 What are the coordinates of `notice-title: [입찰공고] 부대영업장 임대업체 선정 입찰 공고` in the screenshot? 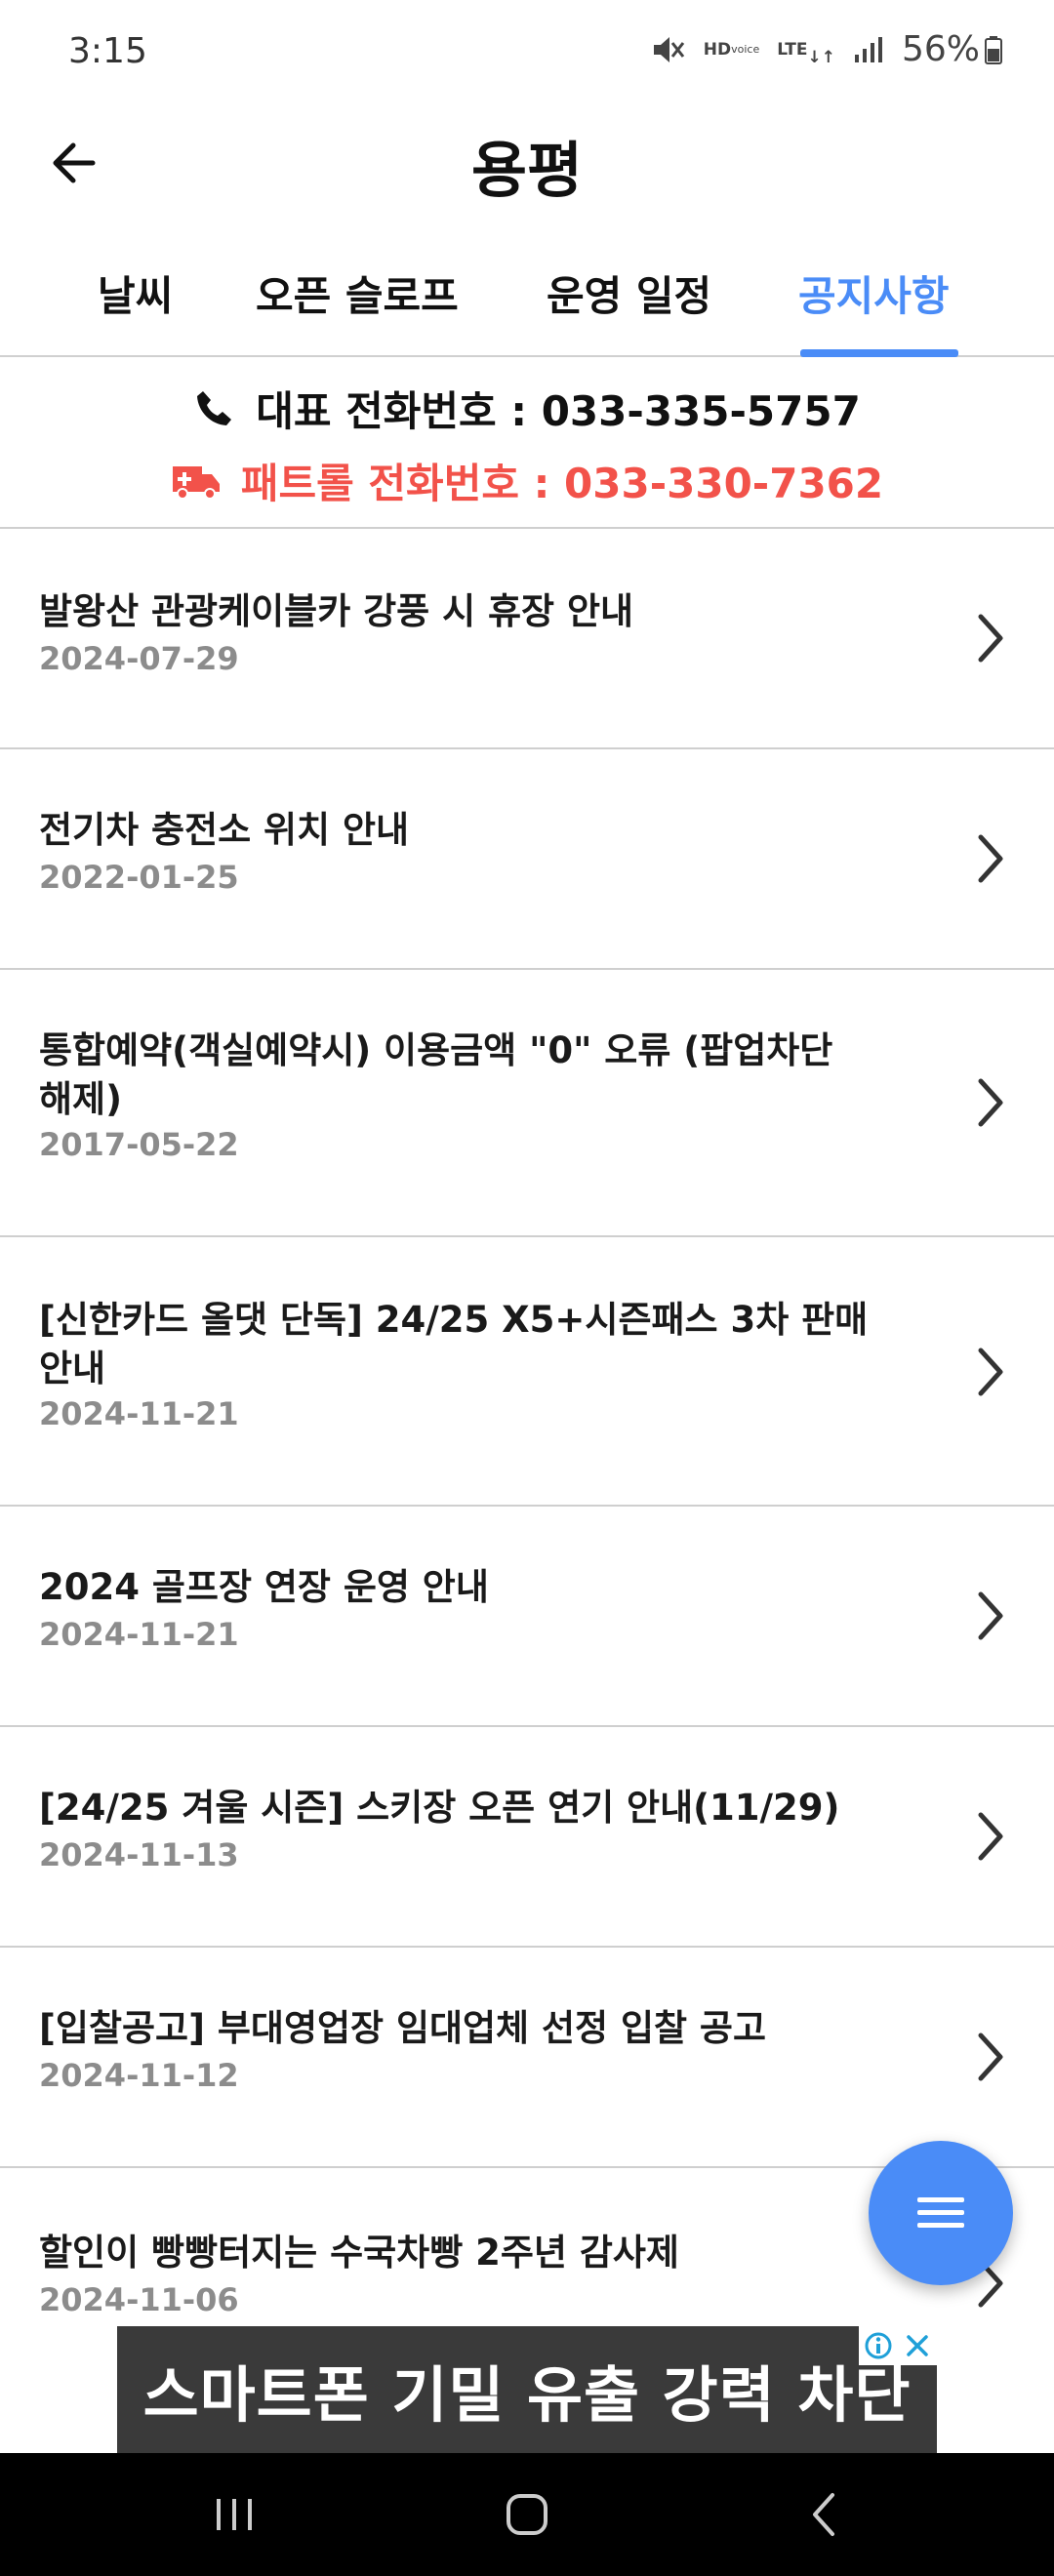 It's located at (402, 2028).